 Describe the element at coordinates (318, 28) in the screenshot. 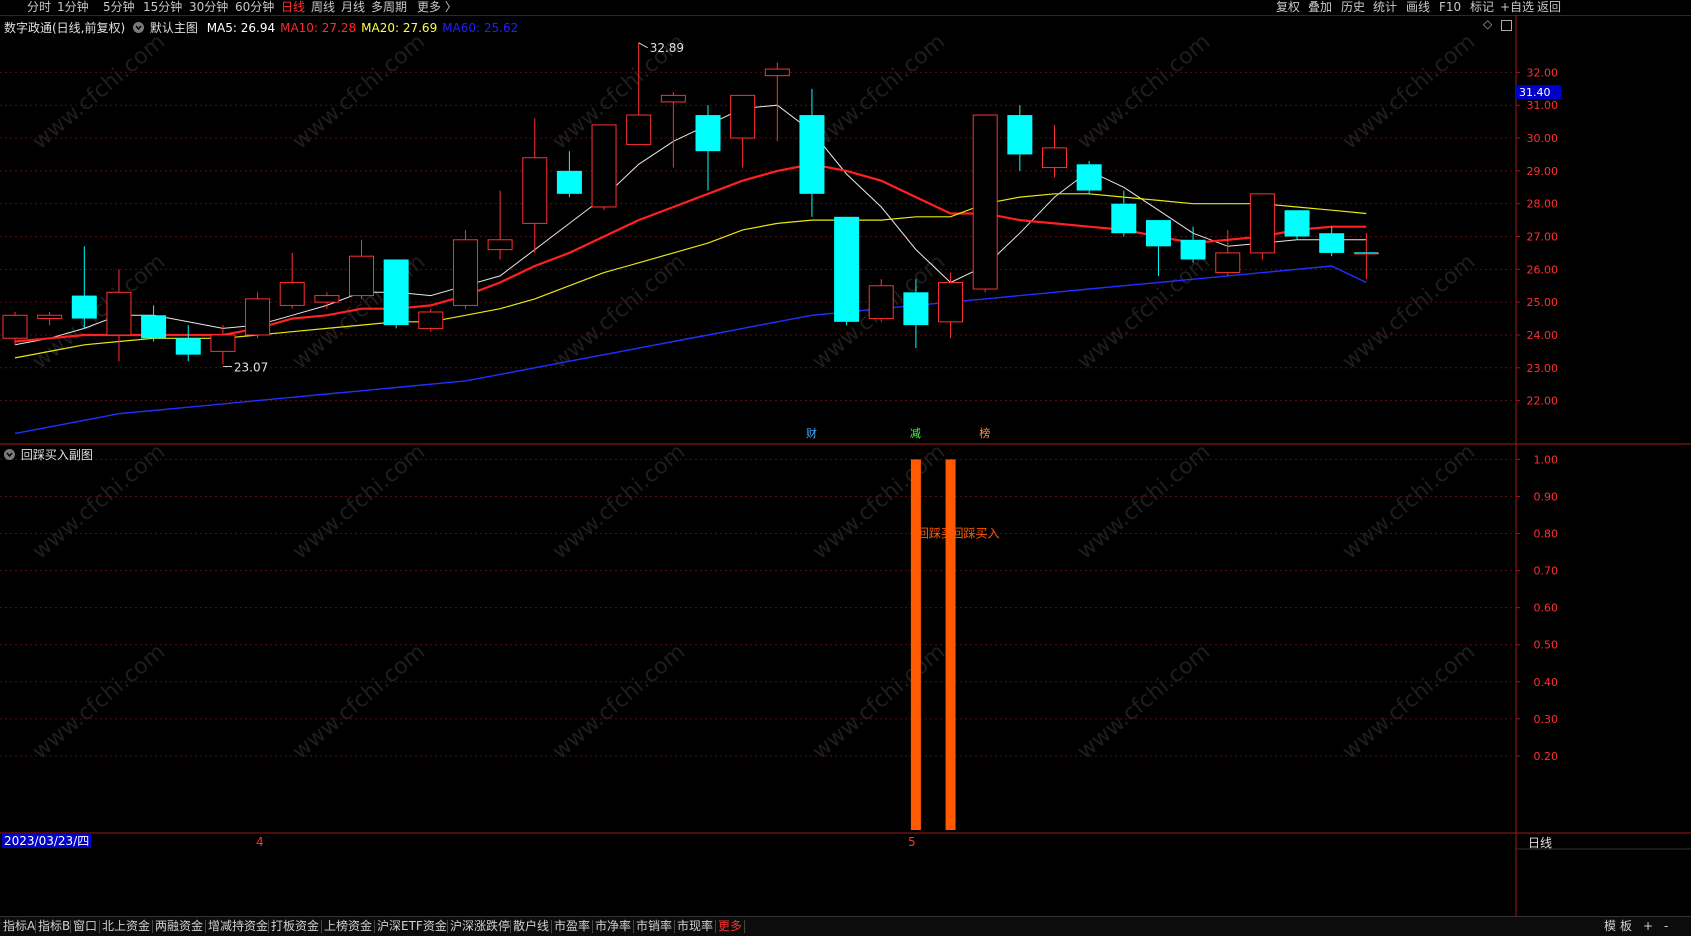

I see `ma-legend-1: MA10: 27.28` at that location.